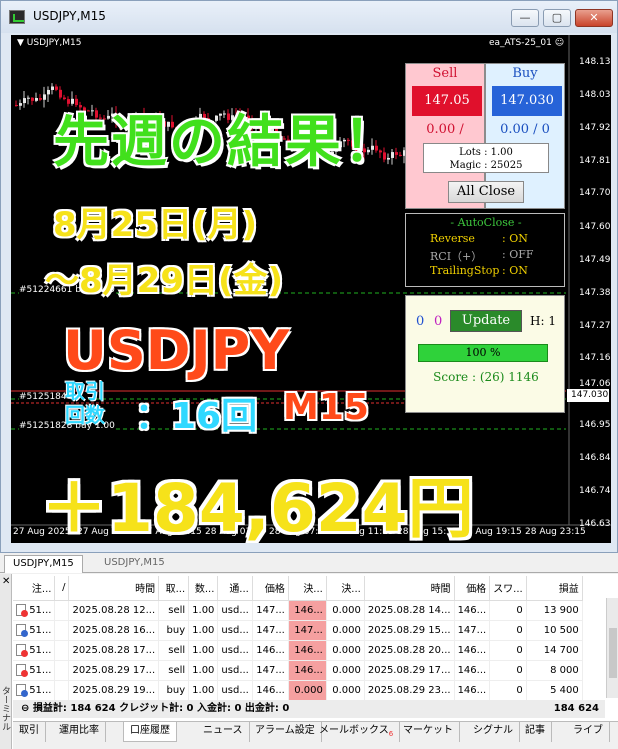 The image size is (618, 749). Describe the element at coordinates (155, 225) in the screenshot. I see `promo-date-from: 8月25日(月)` at that location.